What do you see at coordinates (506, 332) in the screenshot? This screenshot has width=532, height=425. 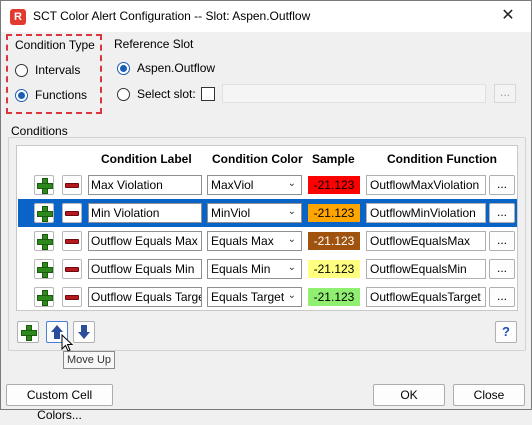 I see `help-button: ?` at bounding box center [506, 332].